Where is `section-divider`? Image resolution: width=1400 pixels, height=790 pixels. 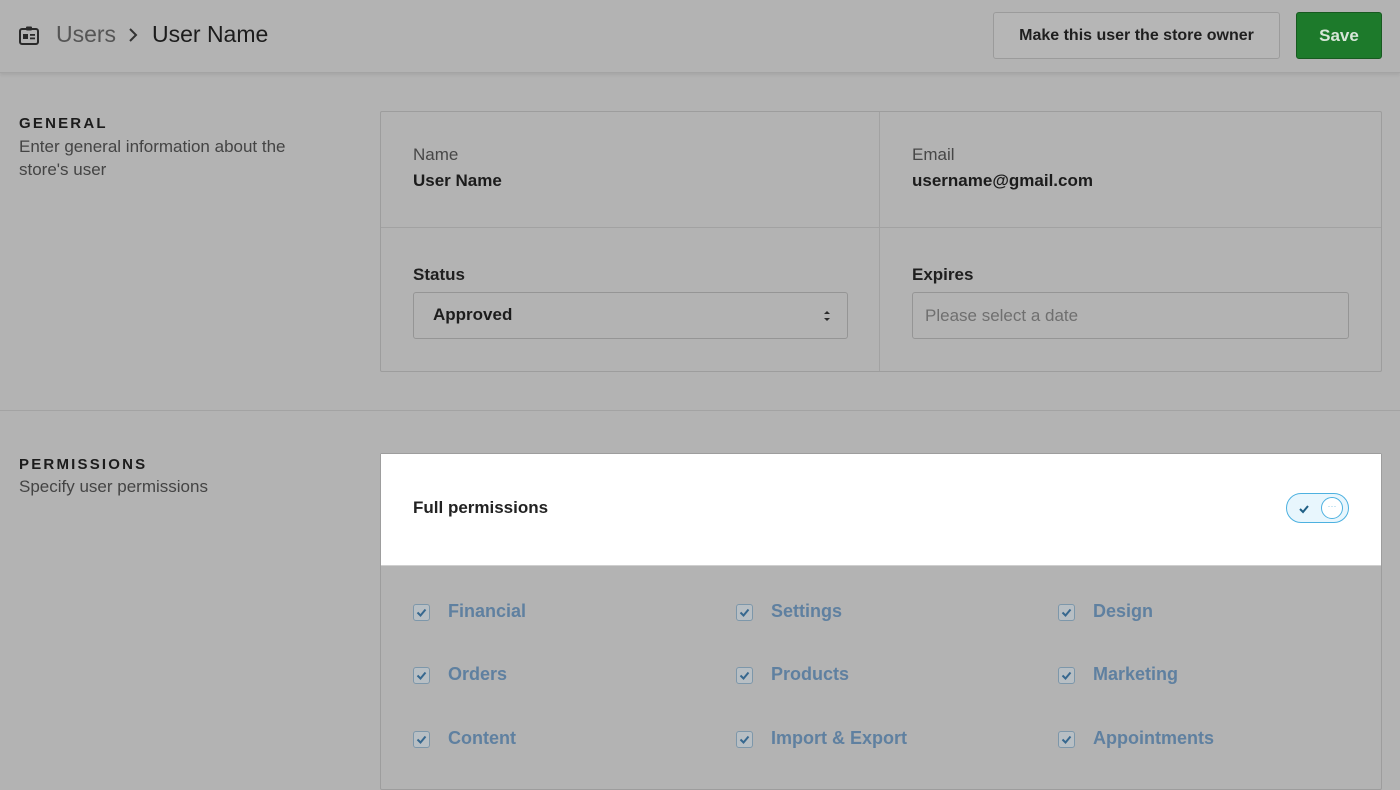
section-divider is located at coordinates (700, 410).